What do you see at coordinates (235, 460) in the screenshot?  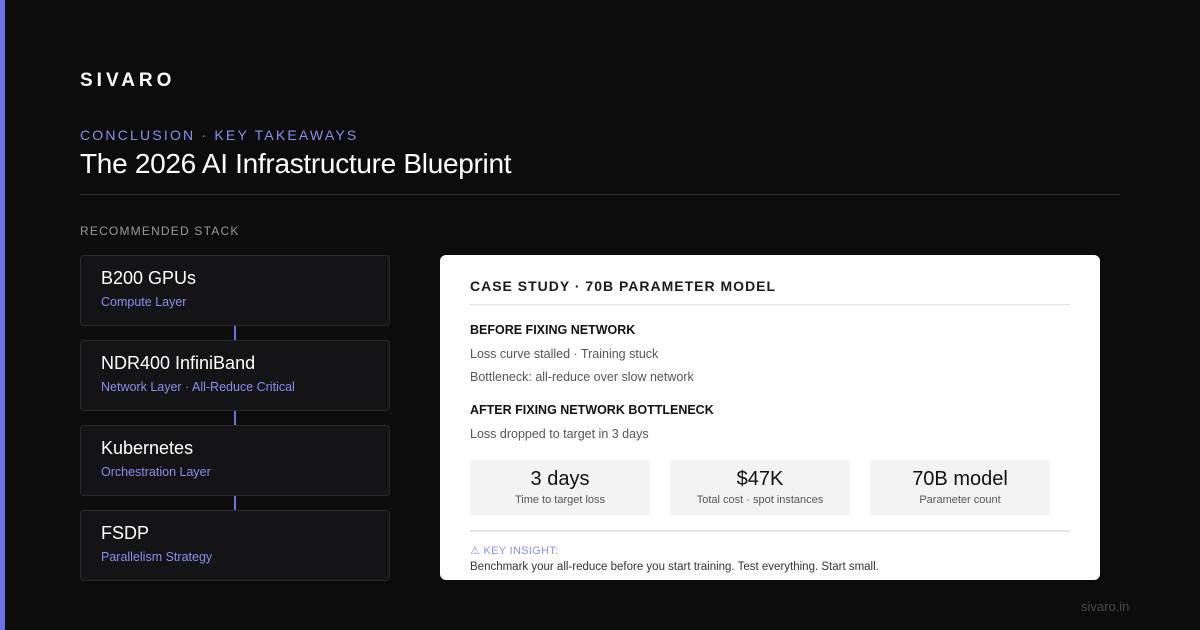 I see `stack-item-orchestration: Kubernetes Orchestration Layer` at bounding box center [235, 460].